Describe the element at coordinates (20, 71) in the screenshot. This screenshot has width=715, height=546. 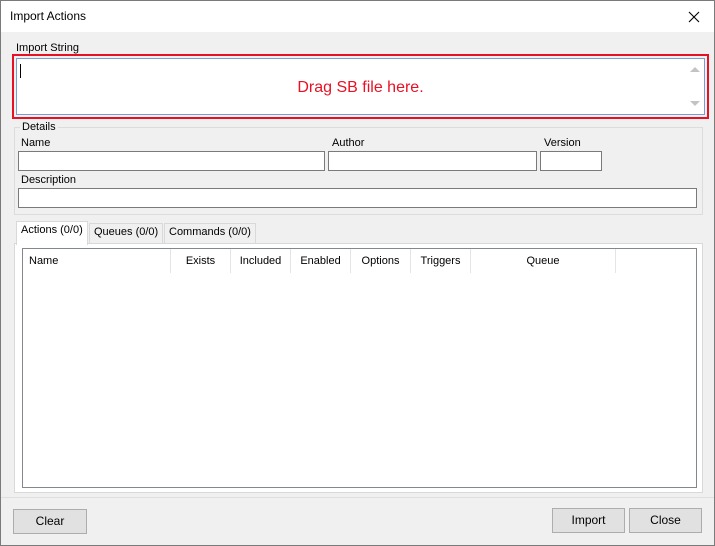
I see `text-caret` at that location.